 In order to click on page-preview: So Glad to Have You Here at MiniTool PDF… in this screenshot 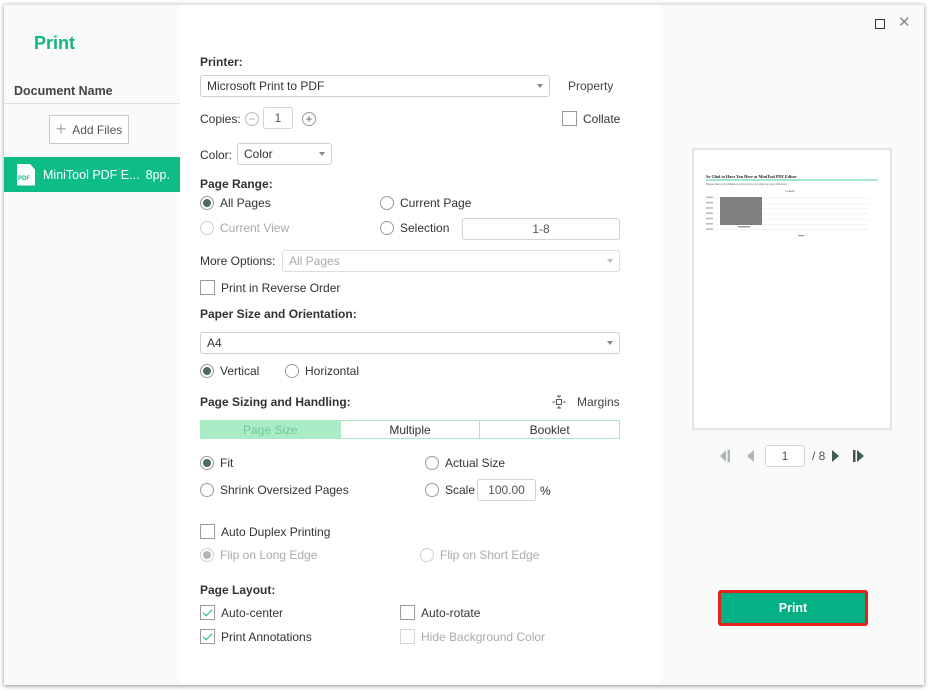, I will do `click(792, 289)`.